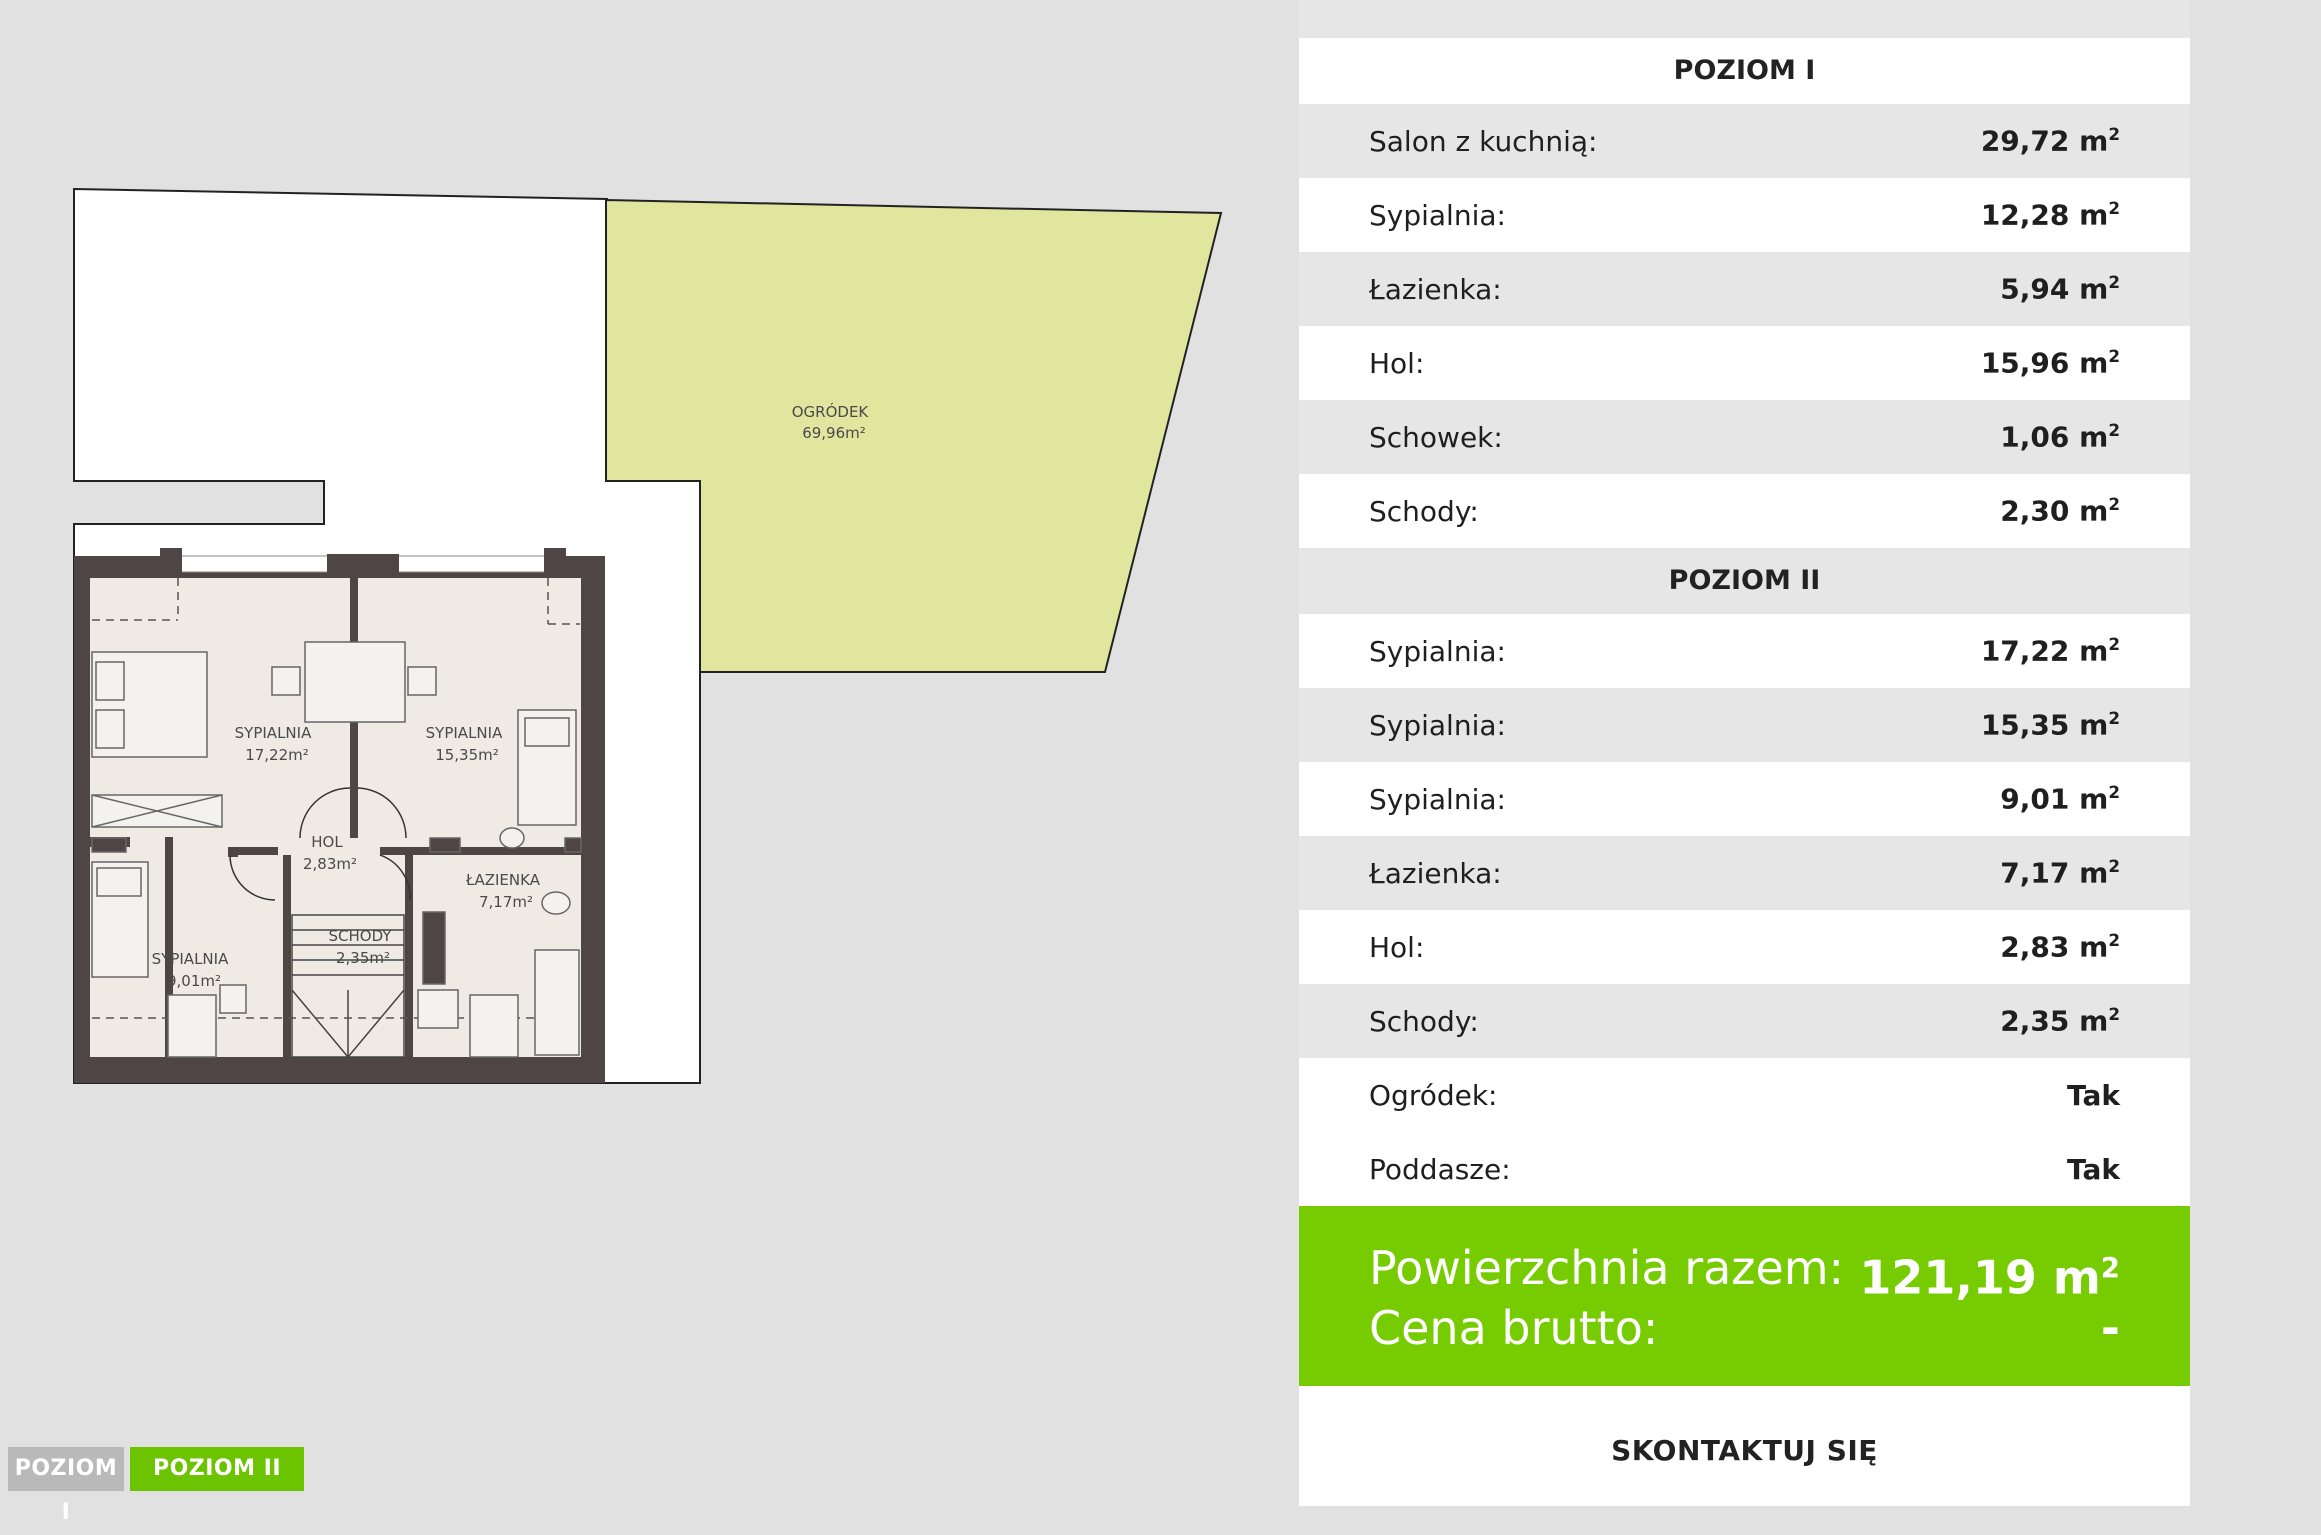  What do you see at coordinates (194, 981) in the screenshot?
I see `room-area: 9,01m²` at bounding box center [194, 981].